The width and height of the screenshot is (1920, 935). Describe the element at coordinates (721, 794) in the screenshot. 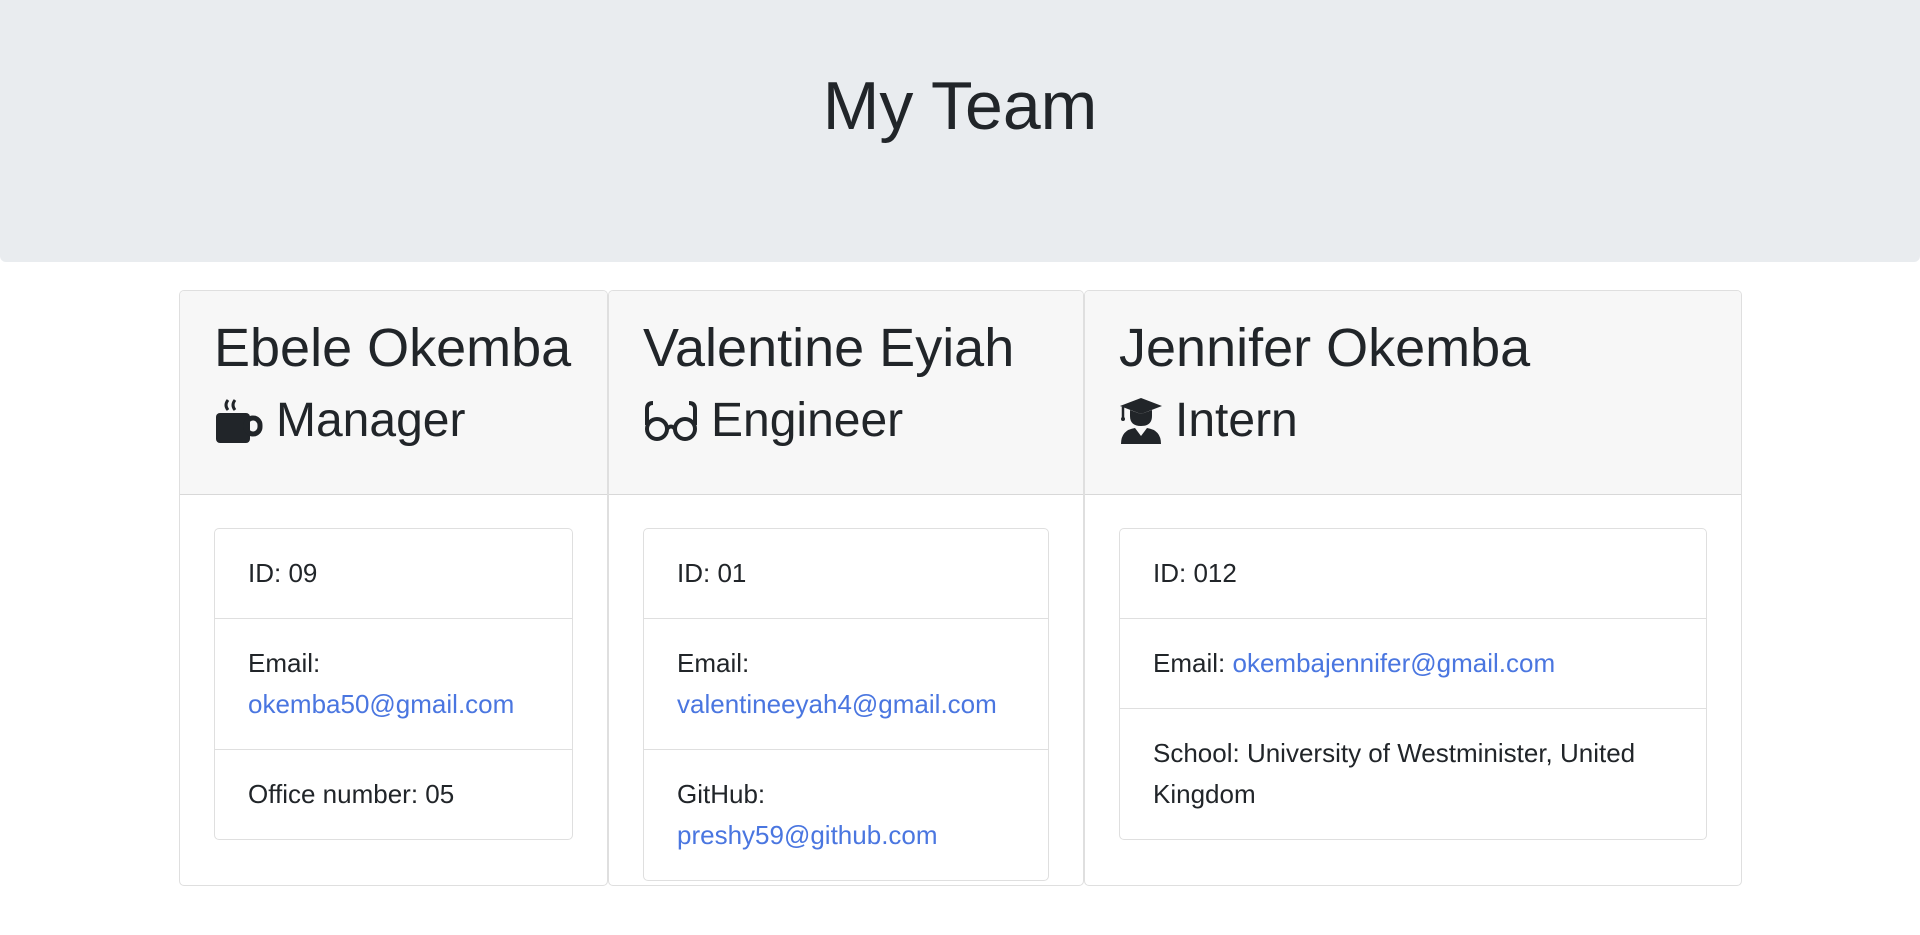

I see `github-label: GitHub:` at that location.